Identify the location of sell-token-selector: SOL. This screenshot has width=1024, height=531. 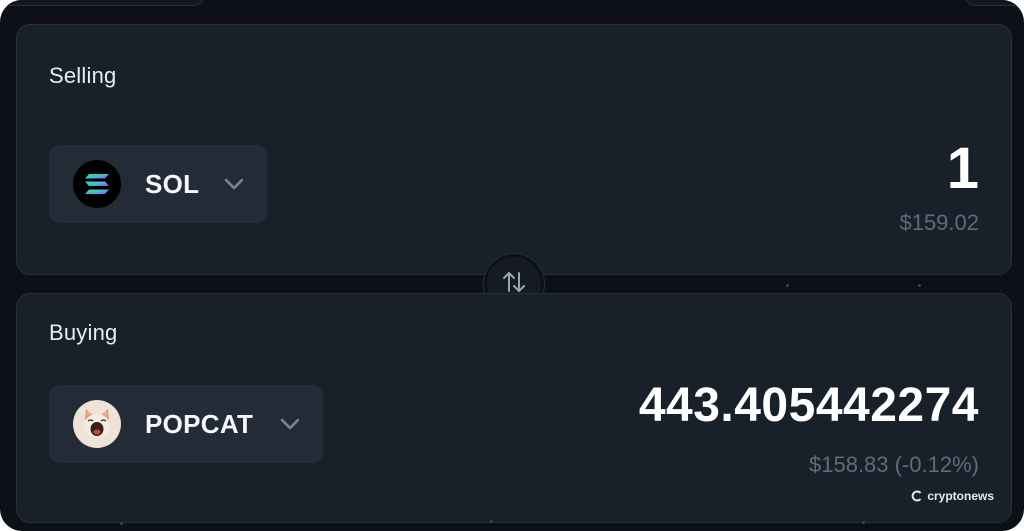
(158, 184).